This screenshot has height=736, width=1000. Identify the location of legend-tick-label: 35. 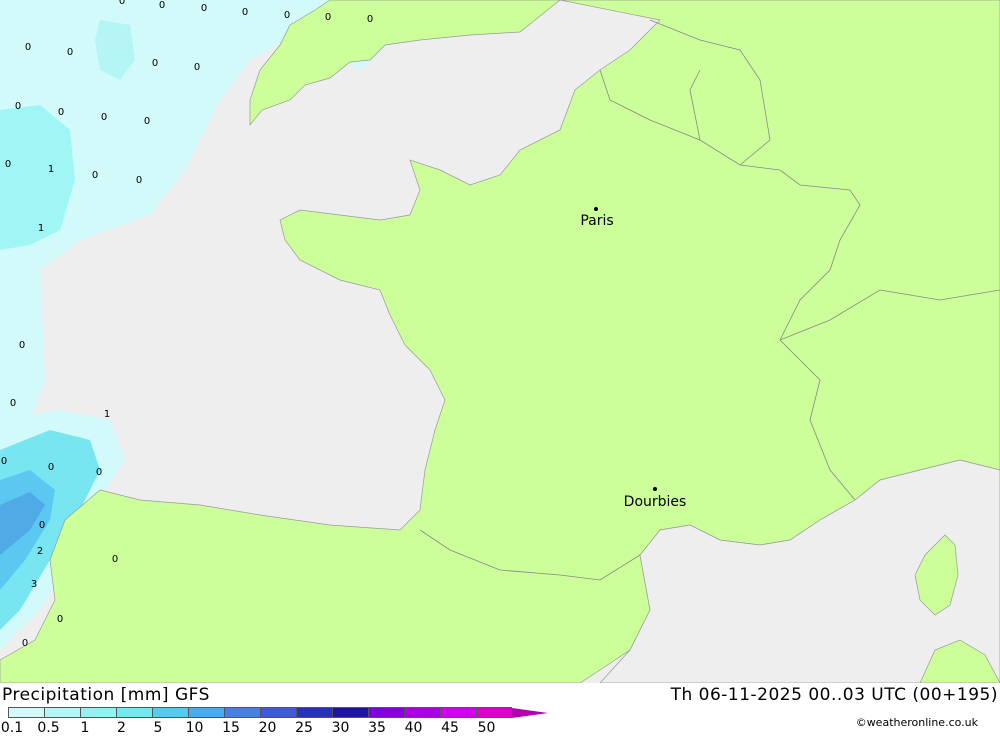
(377, 728).